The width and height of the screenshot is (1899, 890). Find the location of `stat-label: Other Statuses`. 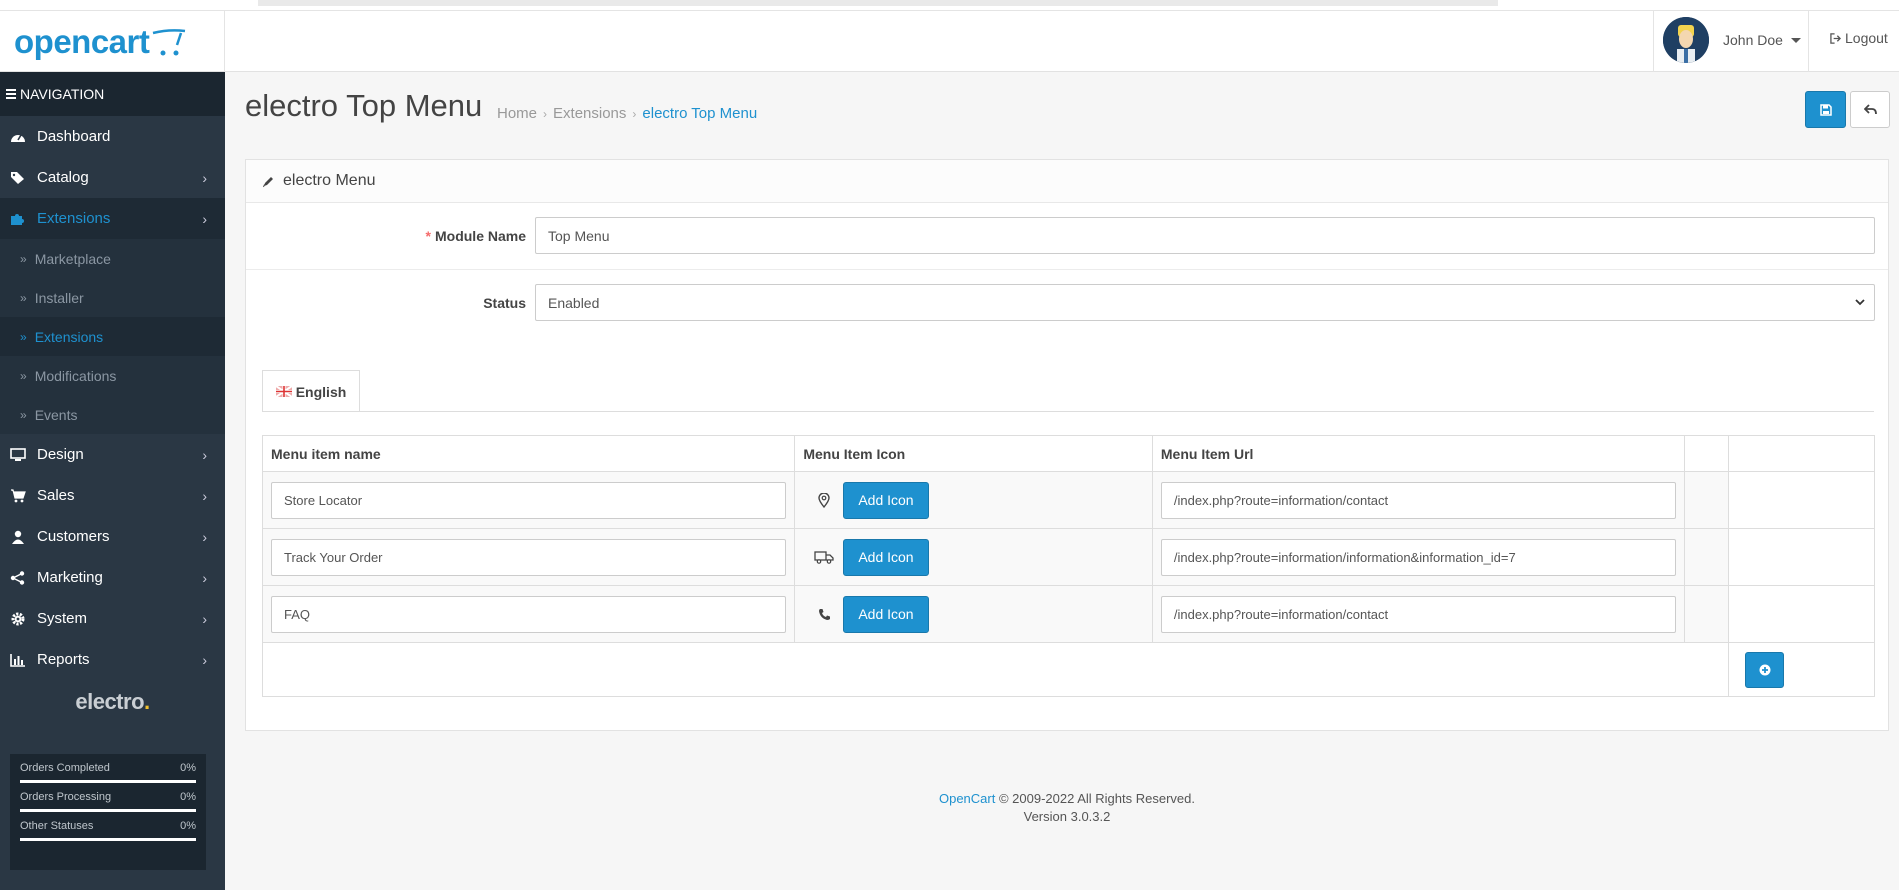

stat-label: Other Statuses is located at coordinates (57, 826).